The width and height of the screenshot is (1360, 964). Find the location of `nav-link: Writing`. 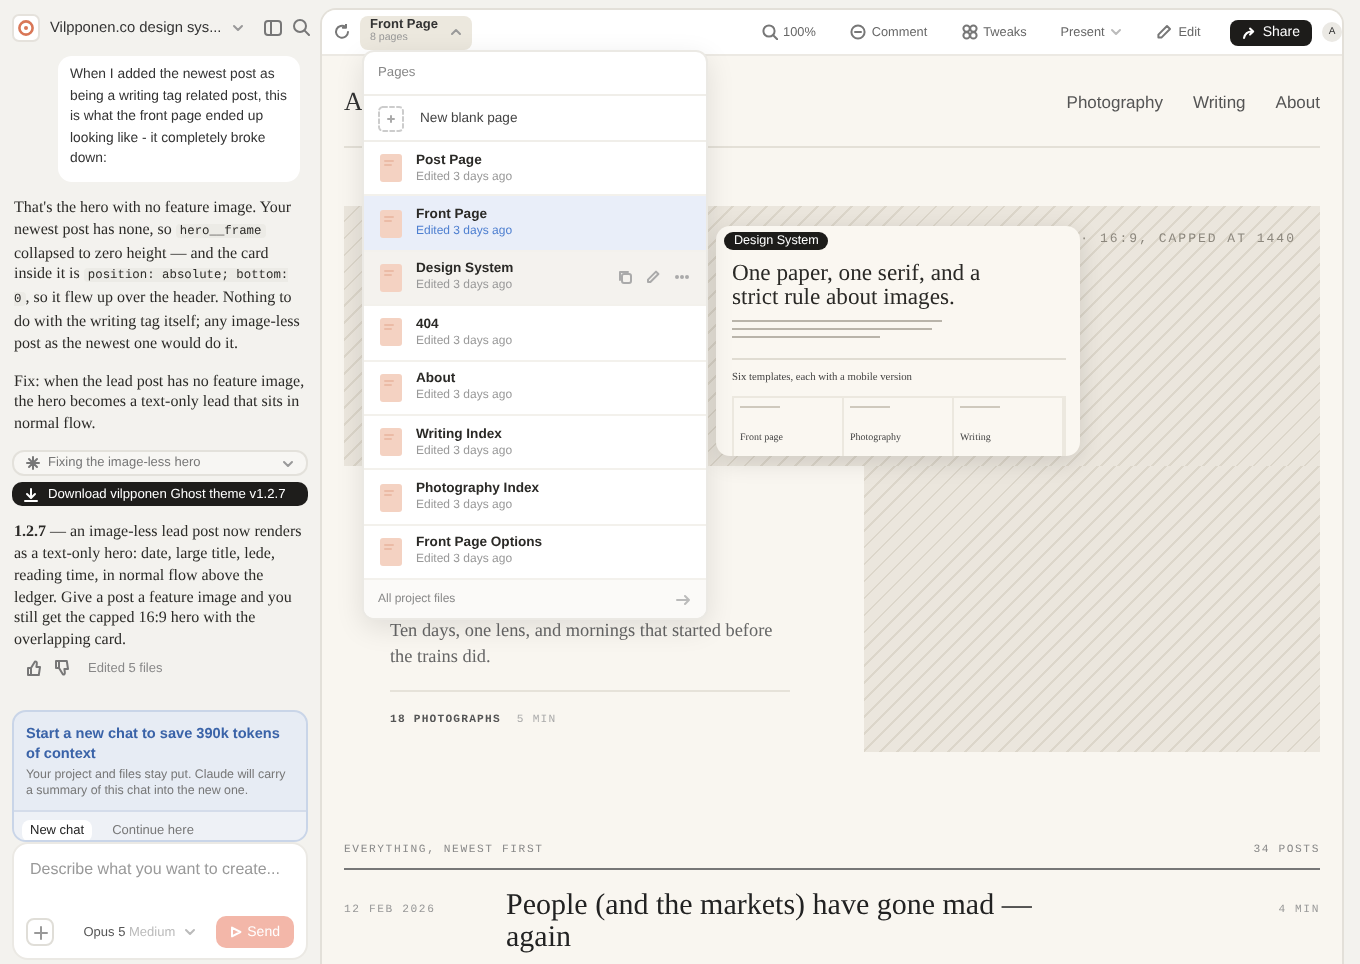

nav-link: Writing is located at coordinates (1219, 101).